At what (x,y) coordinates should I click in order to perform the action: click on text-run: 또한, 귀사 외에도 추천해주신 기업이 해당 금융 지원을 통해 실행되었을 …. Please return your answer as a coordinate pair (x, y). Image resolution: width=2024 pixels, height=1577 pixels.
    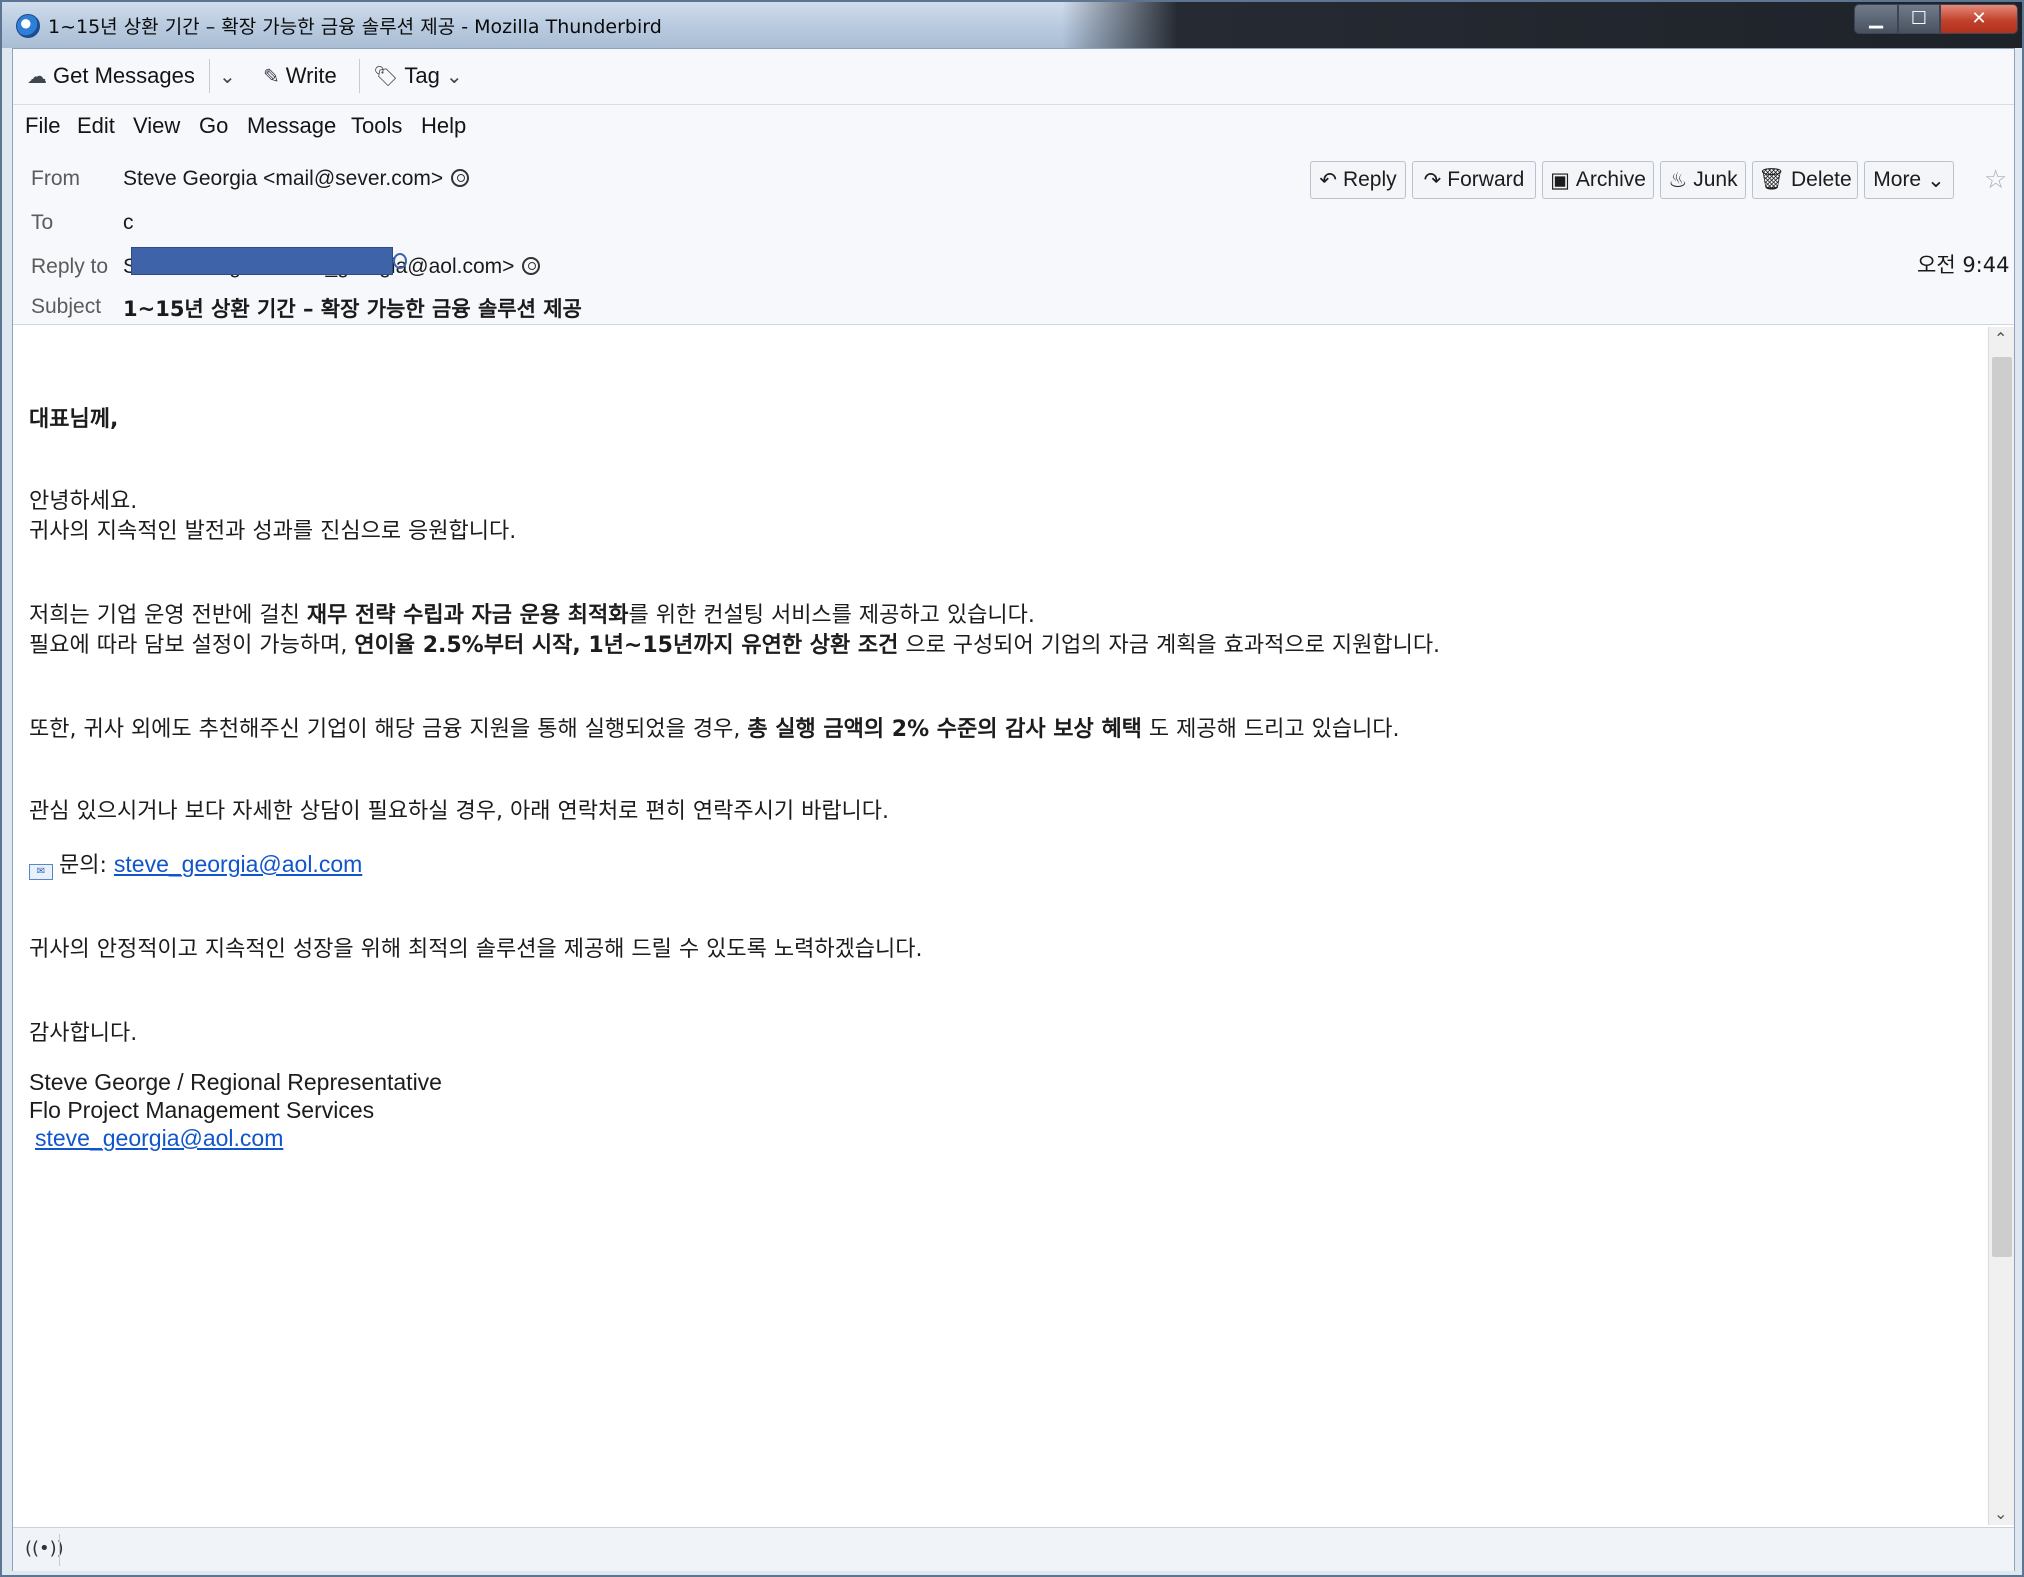
    Looking at the image, I should click on (388, 729).